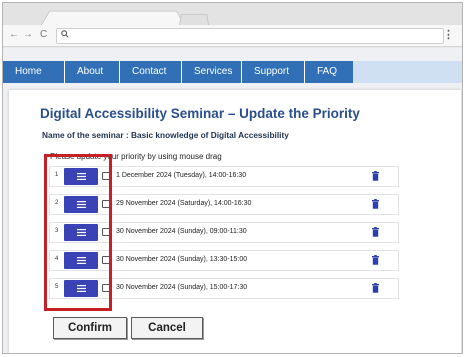  Describe the element at coordinates (212, 72) in the screenshot. I see `nav-item-services: Services` at that location.